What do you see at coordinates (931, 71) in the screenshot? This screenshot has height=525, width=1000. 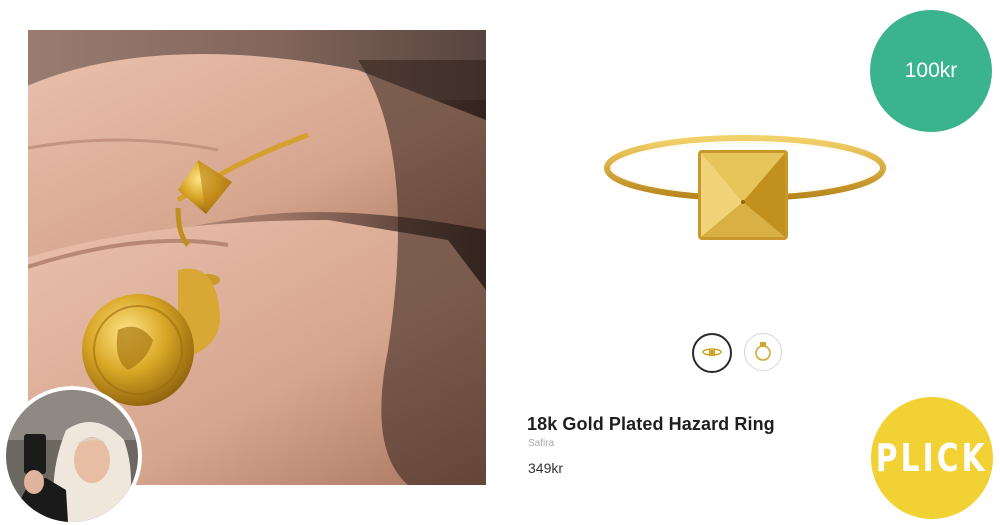 I see `price-badge: 100kr` at bounding box center [931, 71].